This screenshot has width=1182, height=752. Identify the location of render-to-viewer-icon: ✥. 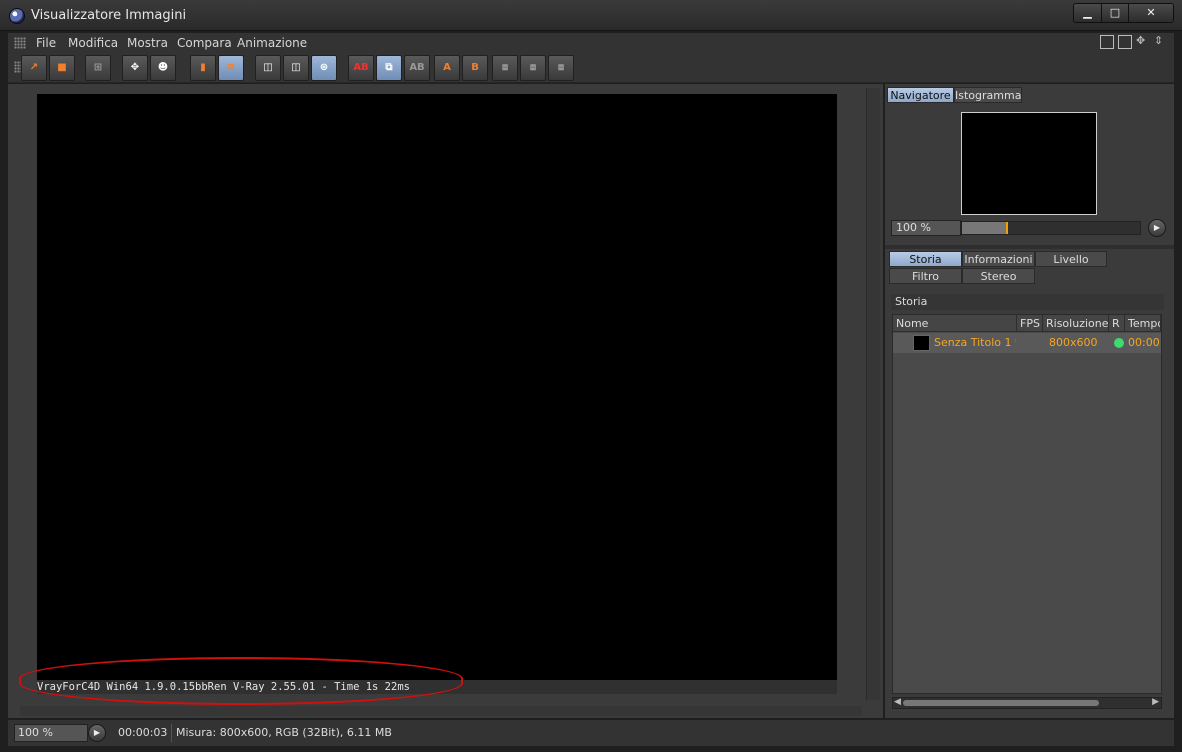
(135, 68).